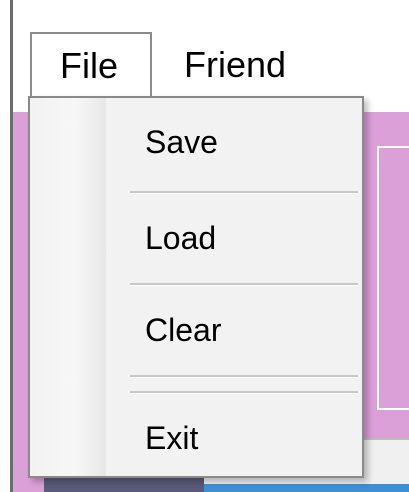 This screenshot has width=409, height=492. What do you see at coordinates (196, 142) in the screenshot?
I see `menu-item-save: Save` at bounding box center [196, 142].